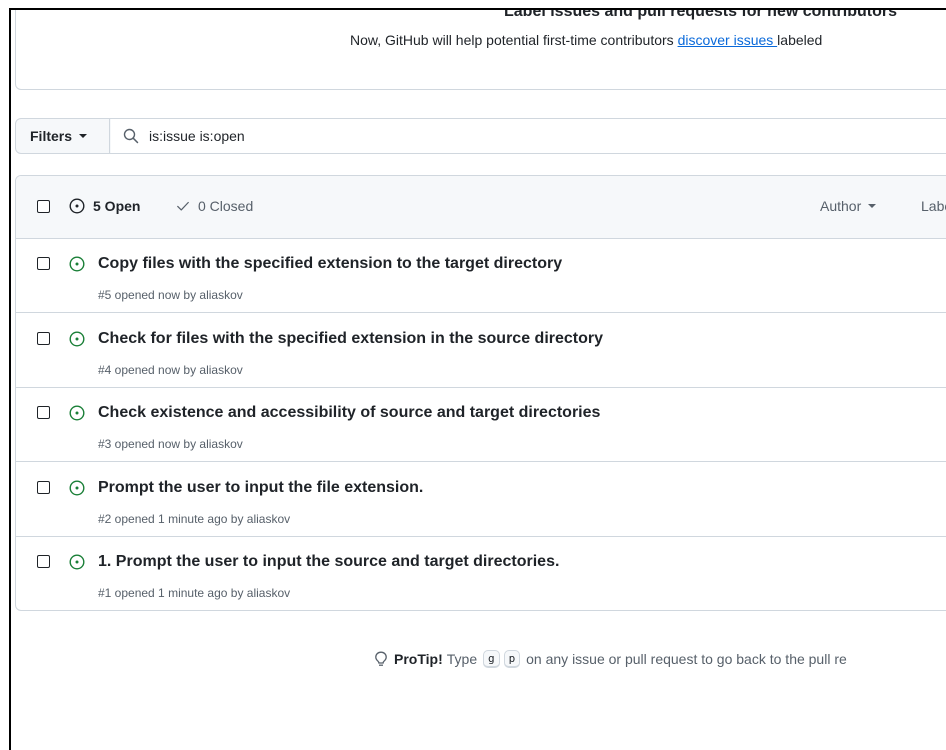 The image size is (946, 750). What do you see at coordinates (728, 40) in the screenshot?
I see `discover-issues-link: discover issues` at bounding box center [728, 40].